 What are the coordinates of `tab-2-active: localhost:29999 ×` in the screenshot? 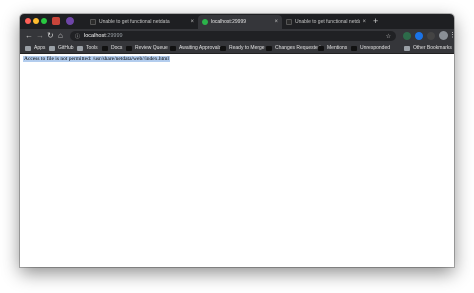 It's located at (240, 22).